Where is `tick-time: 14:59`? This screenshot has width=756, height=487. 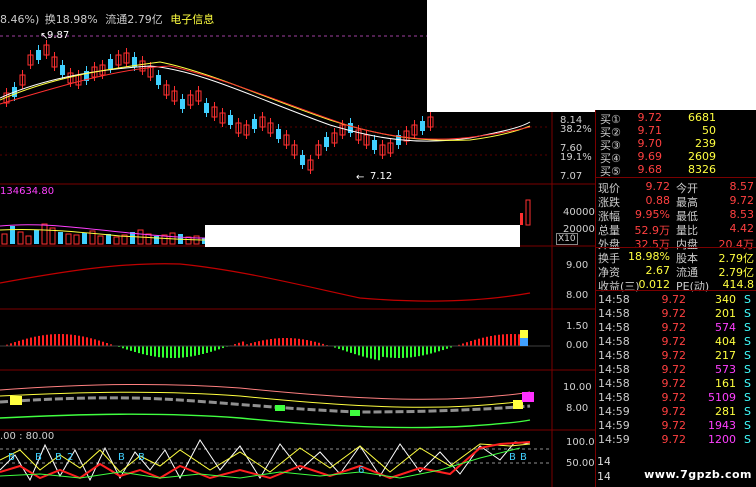 tick-time: 14:59 is located at coordinates (614, 439).